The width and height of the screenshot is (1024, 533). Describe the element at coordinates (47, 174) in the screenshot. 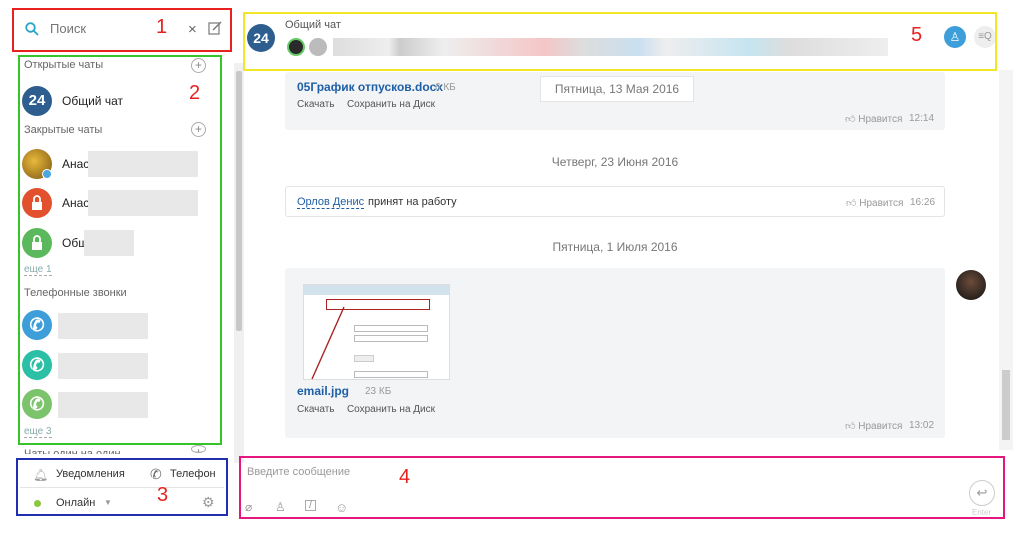

I see `status-dot-icon` at that location.